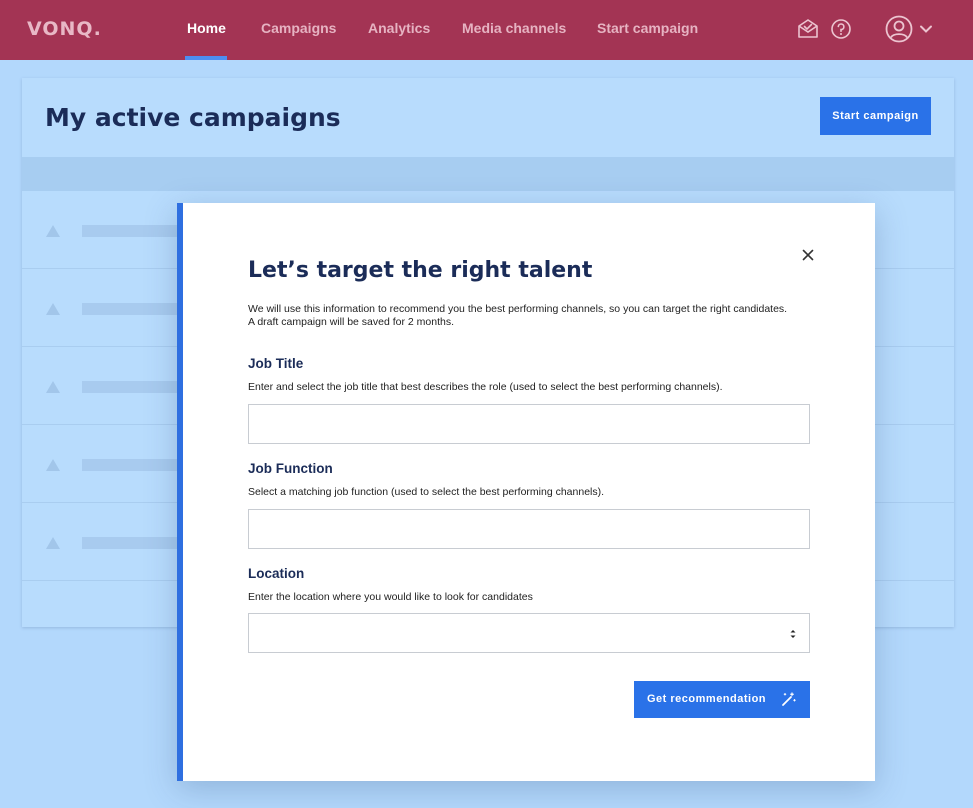 The image size is (973, 808). Describe the element at coordinates (808, 29) in the screenshot. I see `mail-check-icon` at that location.